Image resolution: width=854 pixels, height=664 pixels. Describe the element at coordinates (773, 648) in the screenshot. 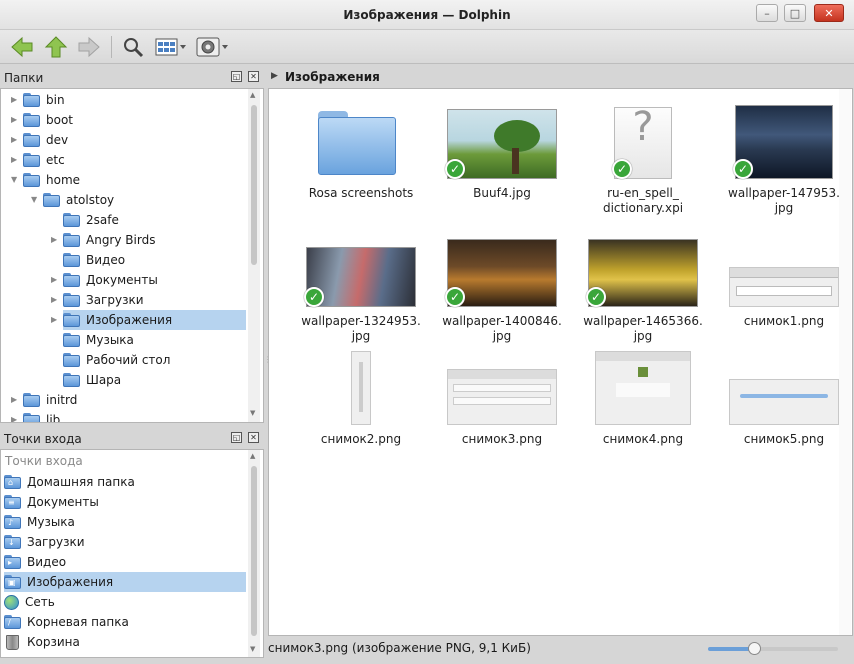

I see `zoom-slider` at that location.